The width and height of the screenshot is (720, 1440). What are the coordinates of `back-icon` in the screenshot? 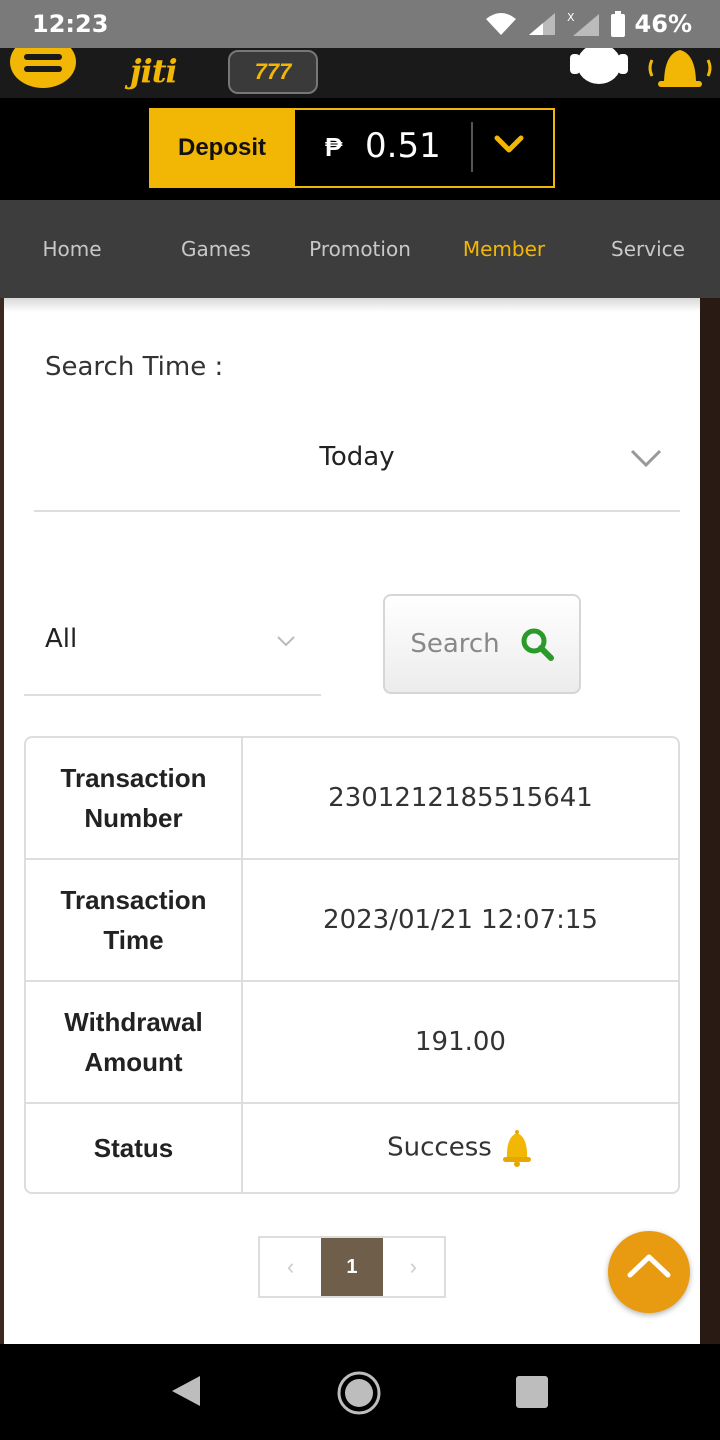 It's located at (186, 1391).